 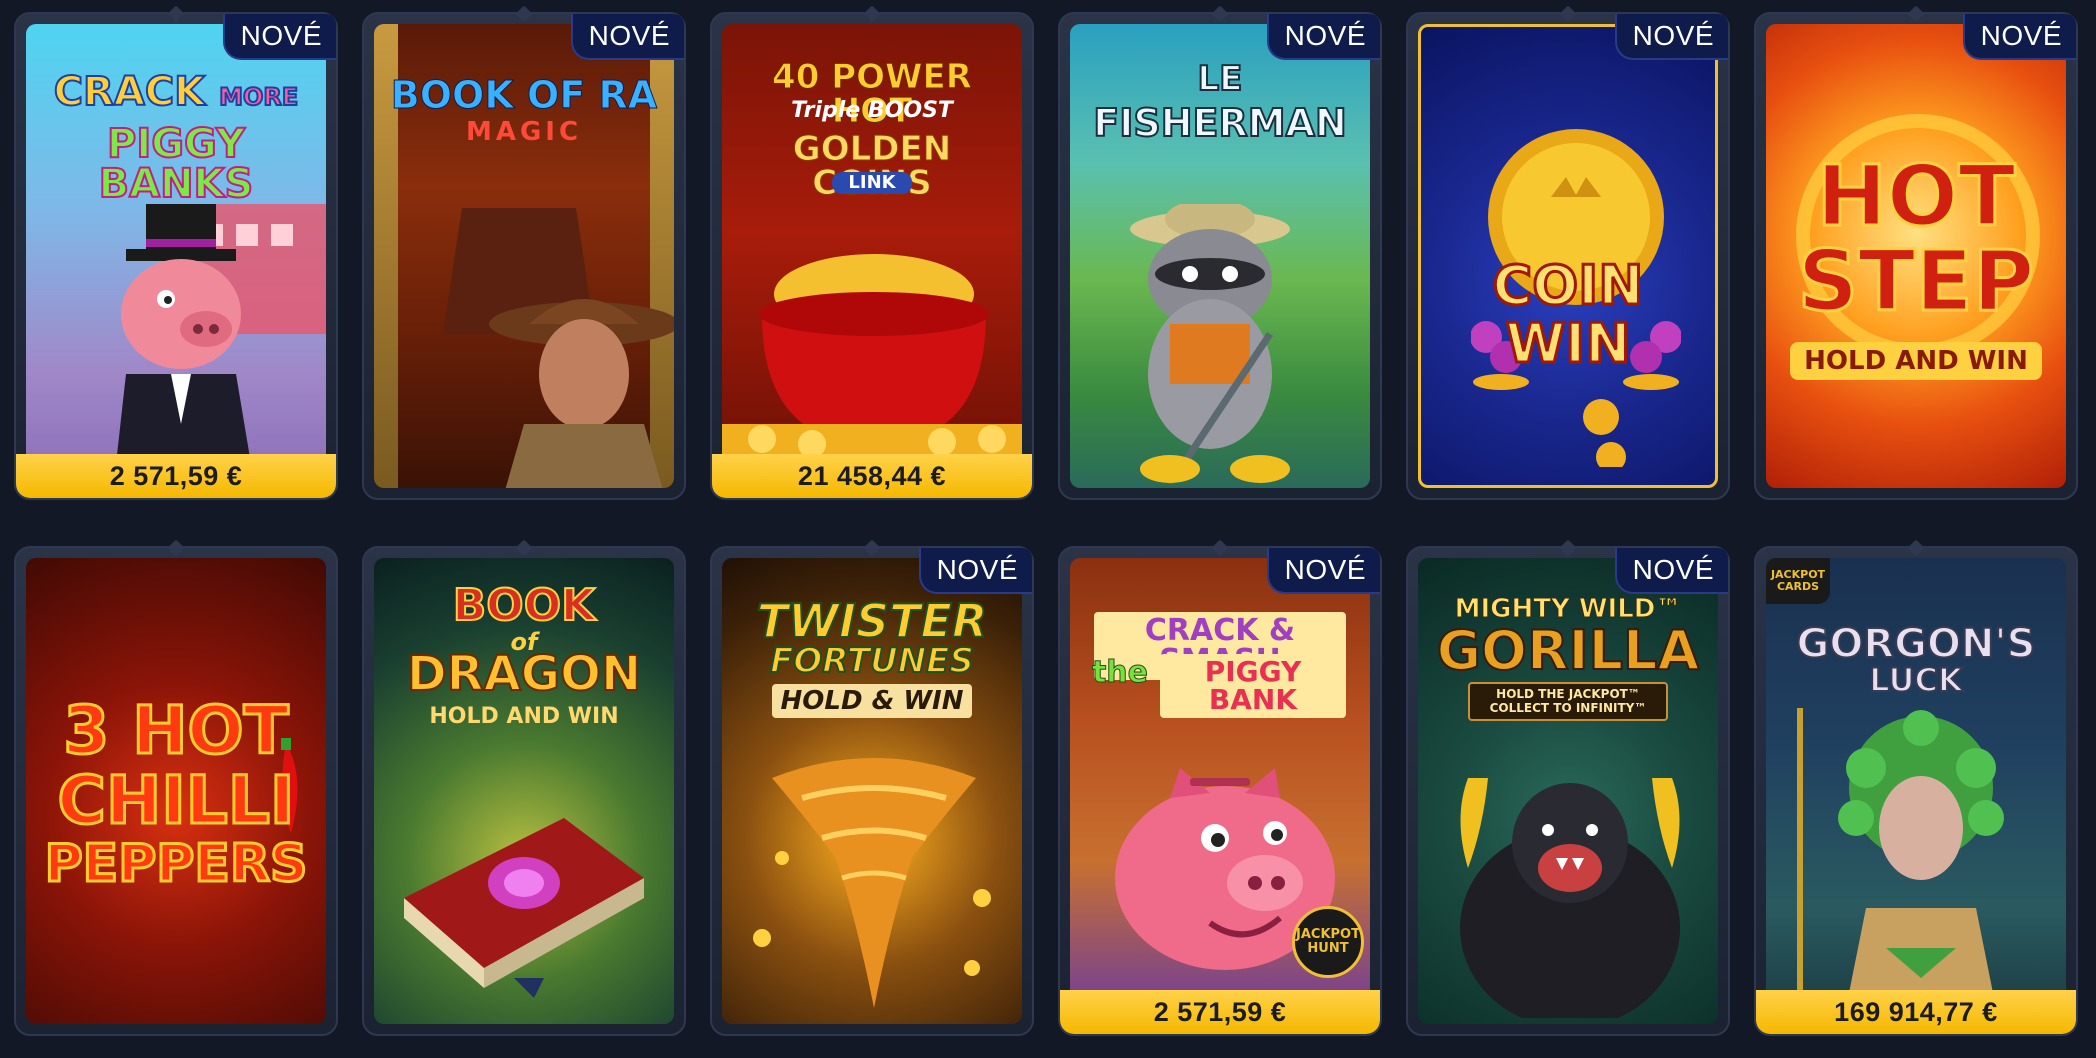 I want to click on game-subtitle-2: HOLD THE JACKPOT™ COLLECT TO INFINITY™, so click(x=1568, y=701).